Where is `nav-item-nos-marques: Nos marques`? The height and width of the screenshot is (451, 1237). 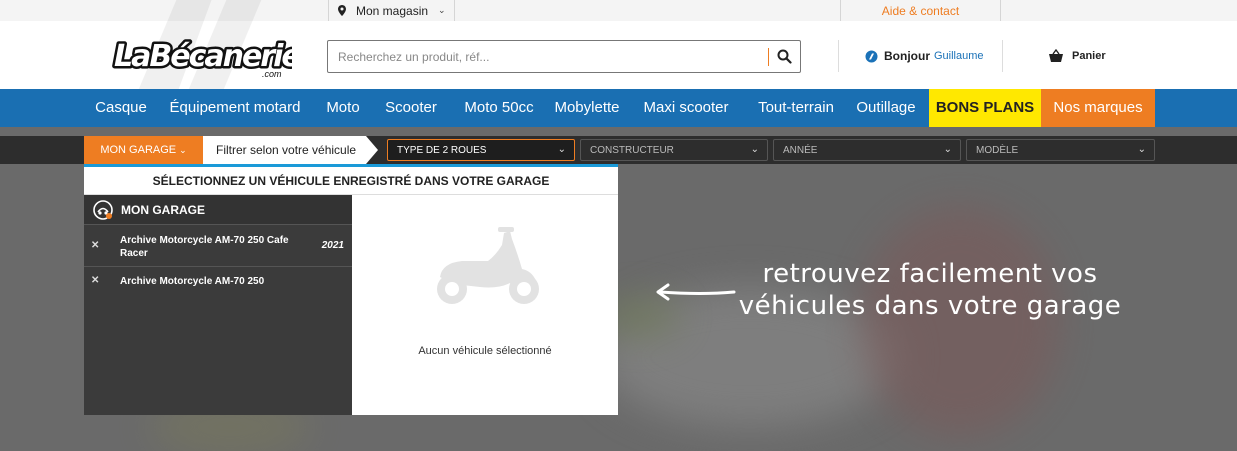 nav-item-nos-marques: Nos marques is located at coordinates (1098, 108).